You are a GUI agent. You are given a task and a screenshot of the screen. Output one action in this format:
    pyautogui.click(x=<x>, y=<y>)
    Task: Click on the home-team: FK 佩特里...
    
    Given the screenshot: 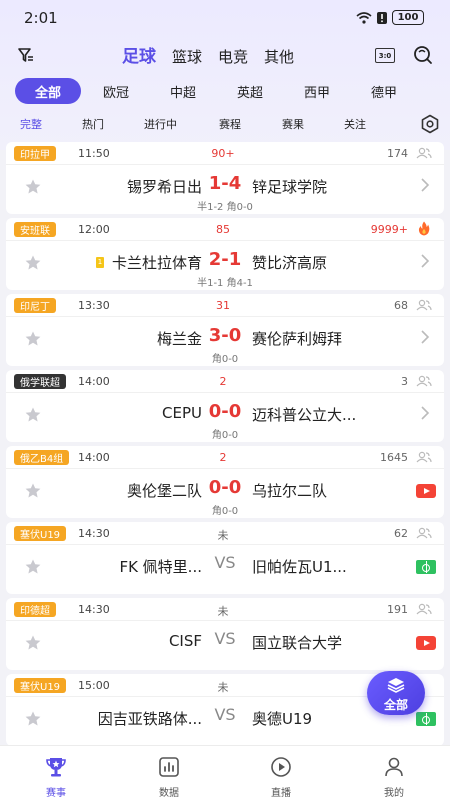 What is the action you would take?
    pyautogui.click(x=160, y=567)
    